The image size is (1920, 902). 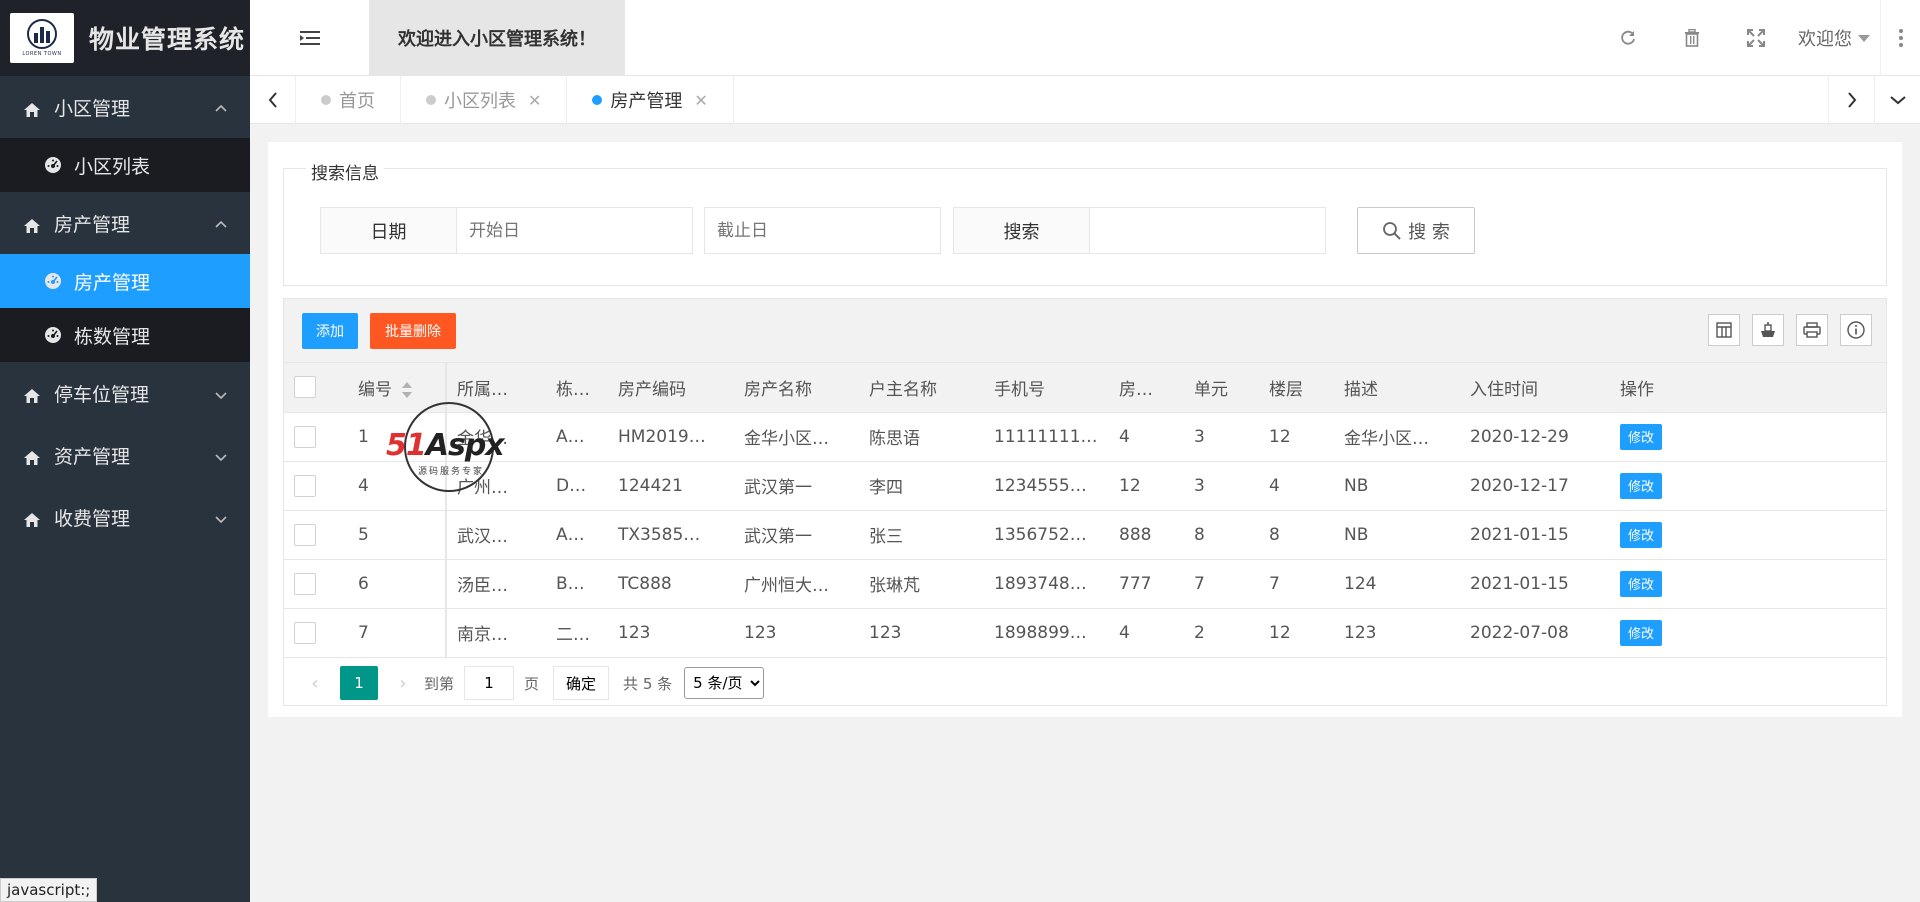 What do you see at coordinates (1085, 683) in the screenshot?
I see `pagination: ‹ 1 › 到第 页 确定 共 5 条 5 条/页` at bounding box center [1085, 683].